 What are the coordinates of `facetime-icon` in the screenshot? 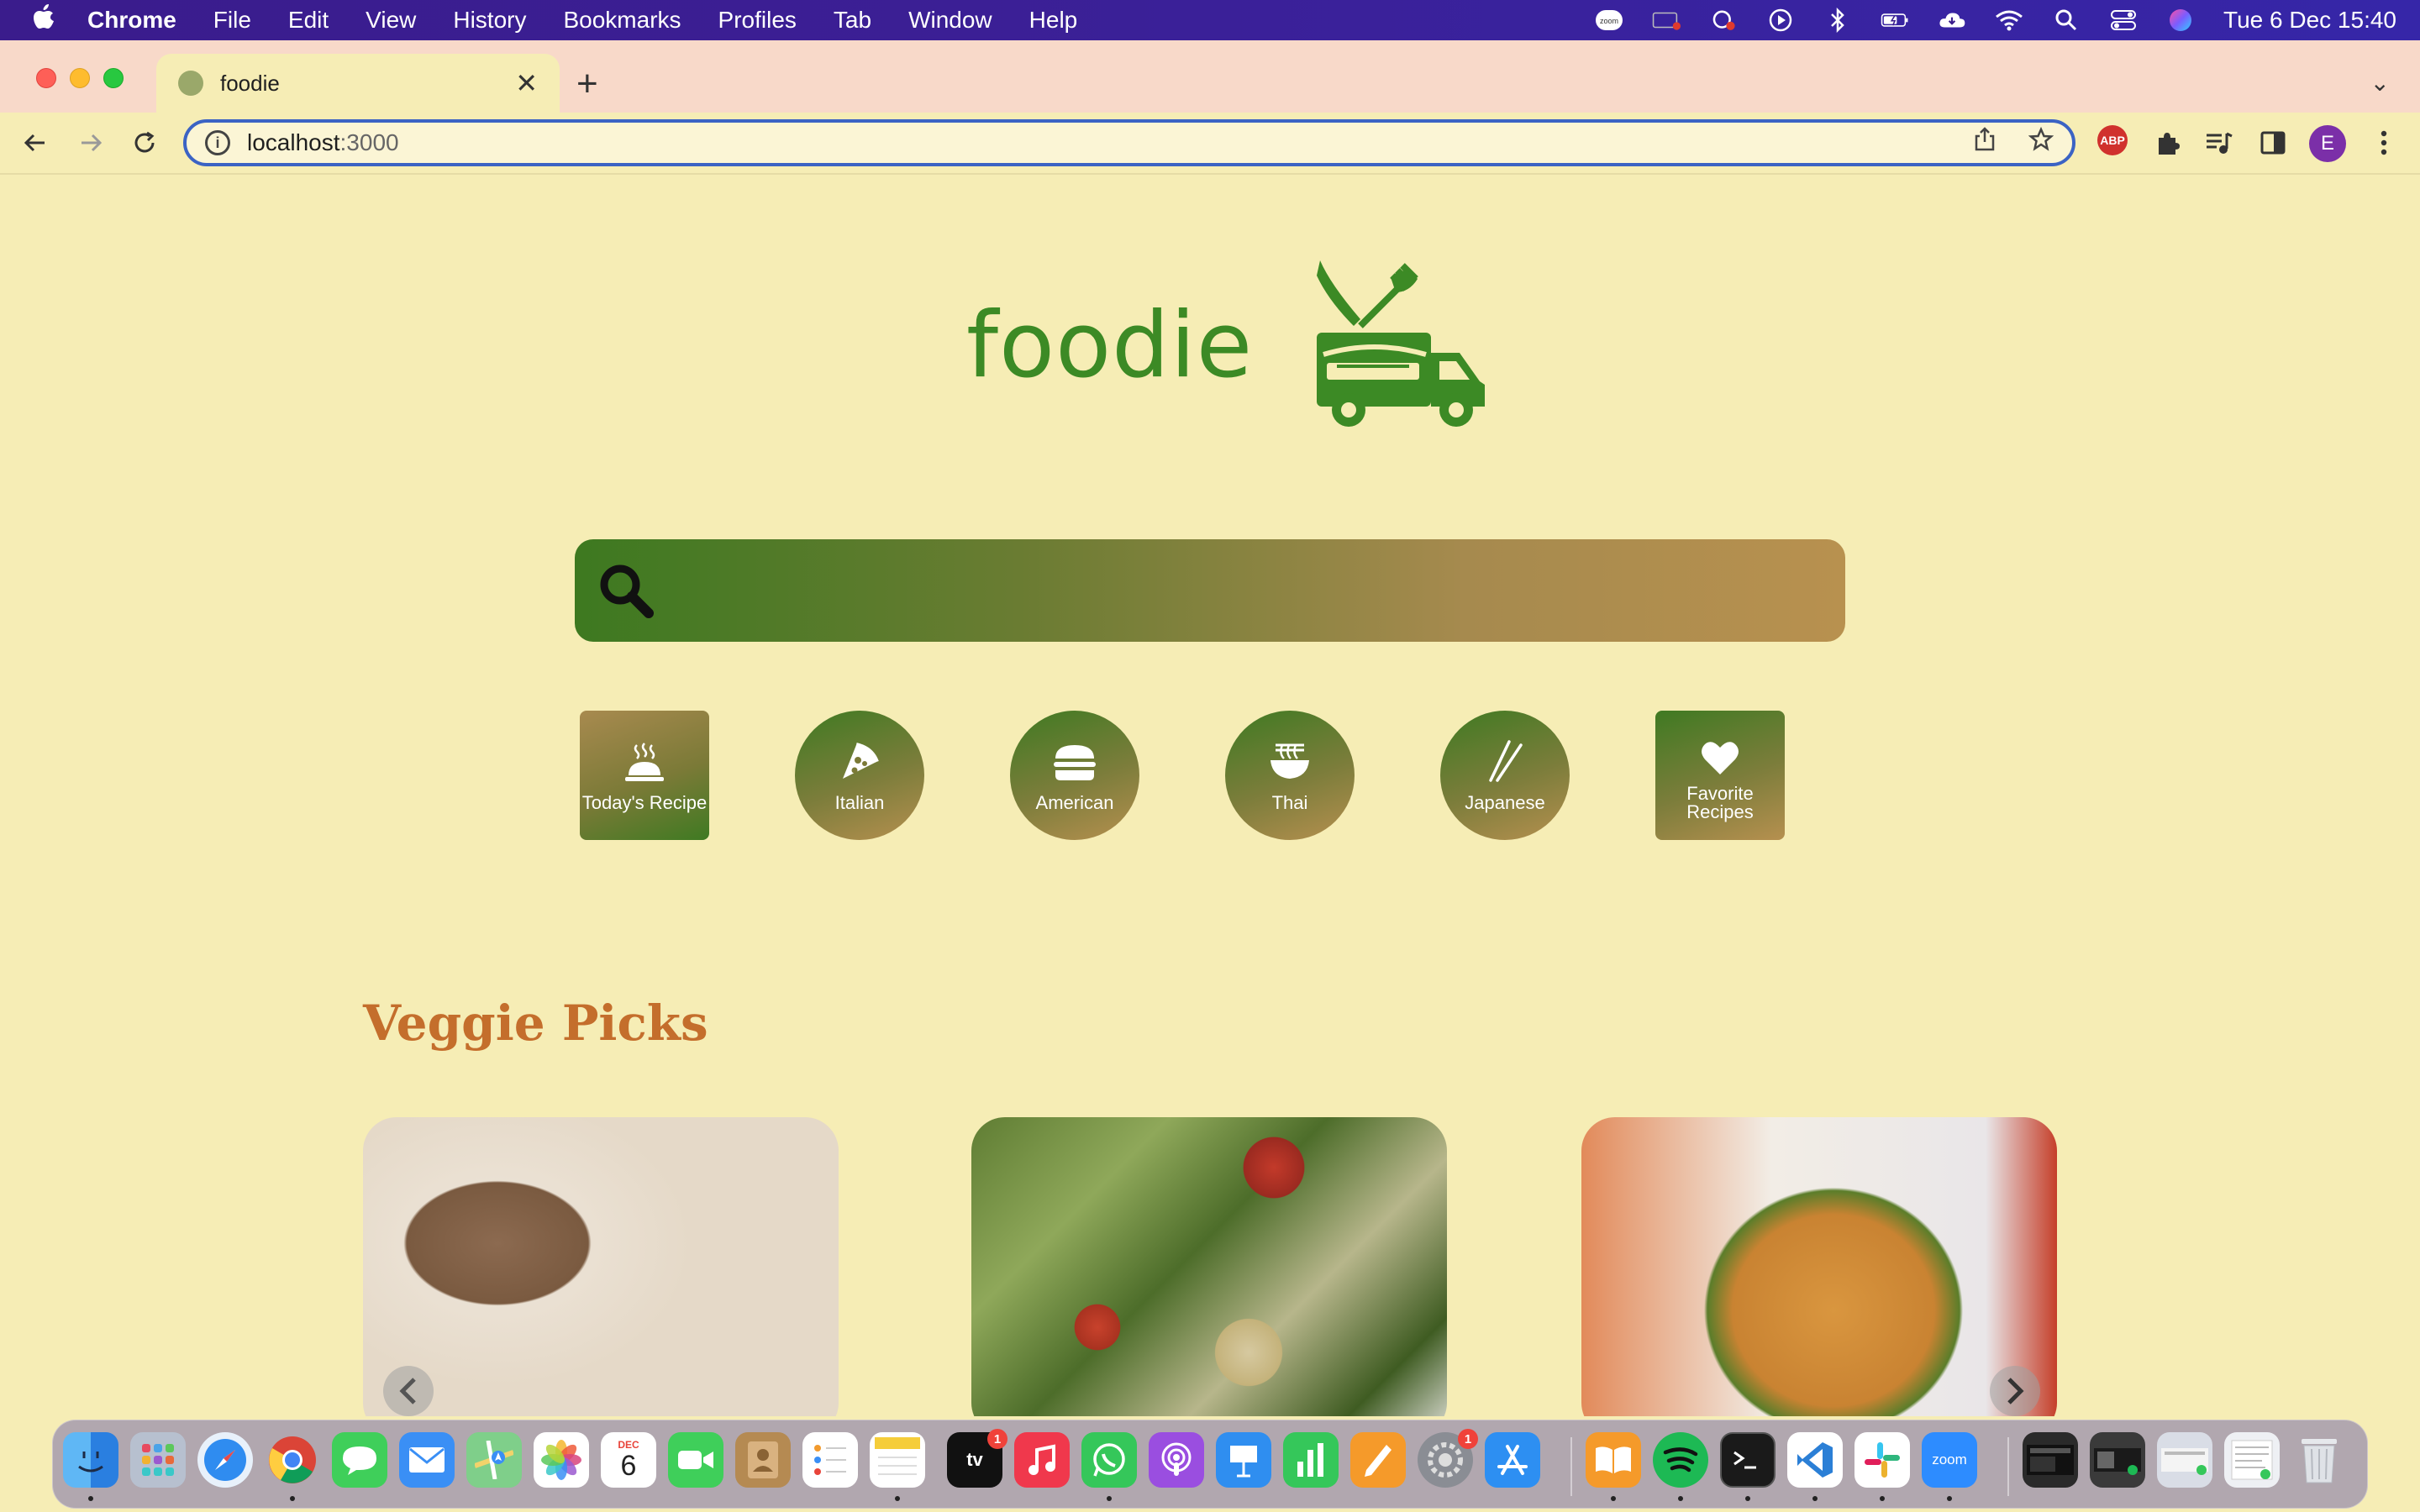 It's located at (695, 1460).